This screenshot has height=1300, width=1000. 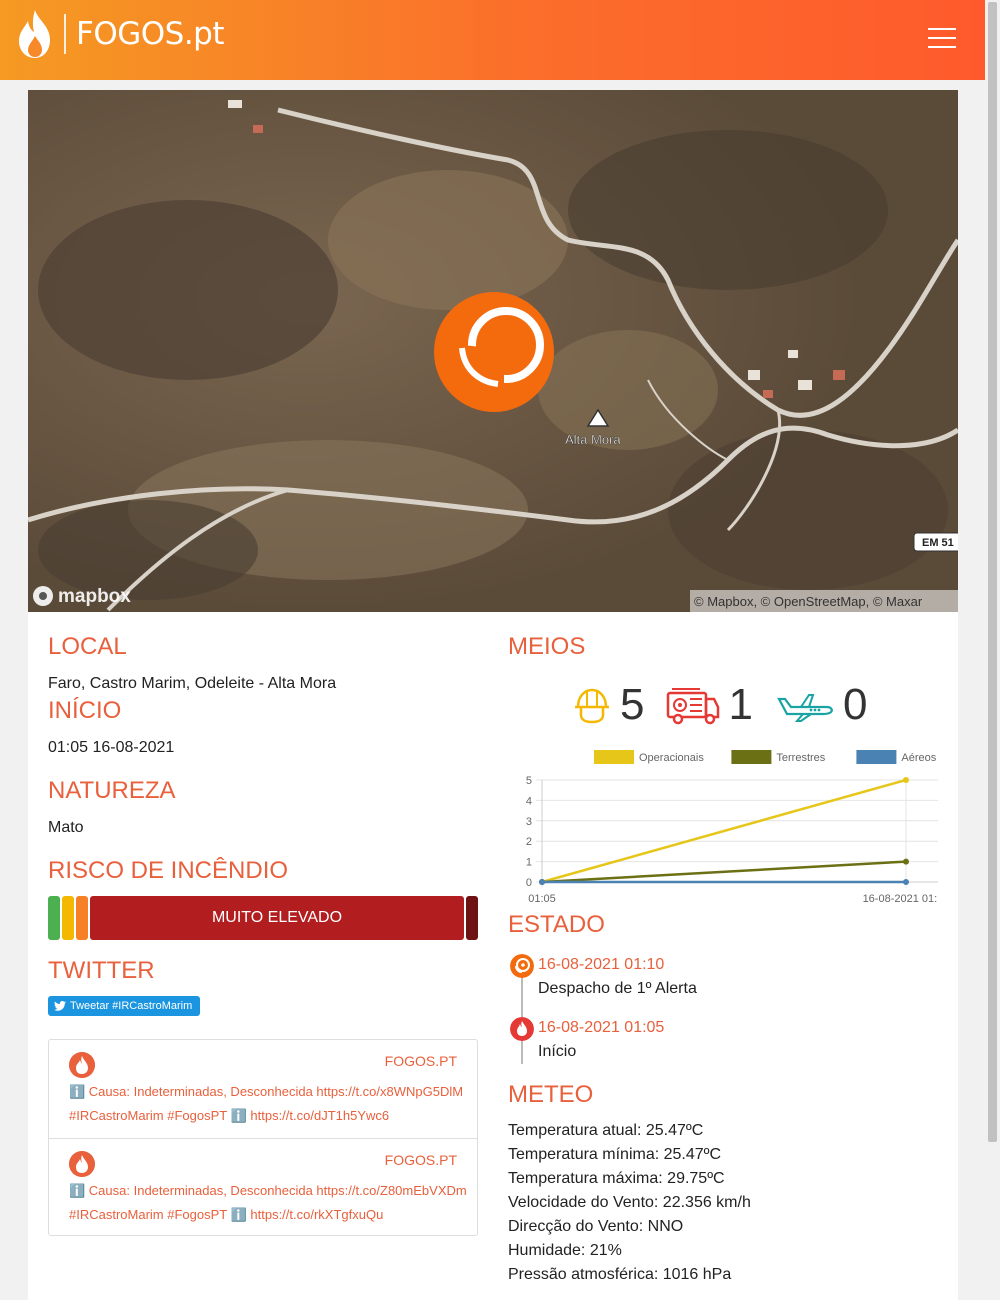 I want to click on event-date: 16-08-2021 01:05, so click(x=601, y=1027).